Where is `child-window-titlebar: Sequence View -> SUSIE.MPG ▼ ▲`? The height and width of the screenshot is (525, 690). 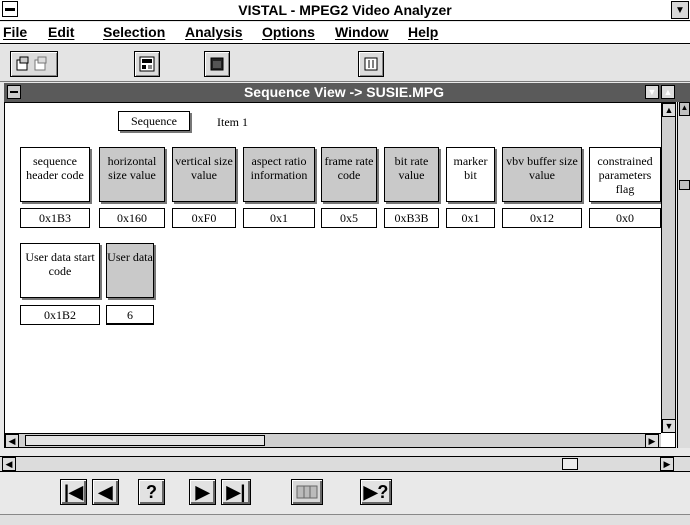
child-window-titlebar: Sequence View -> SUSIE.MPG ▼ ▲ is located at coordinates (347, 92).